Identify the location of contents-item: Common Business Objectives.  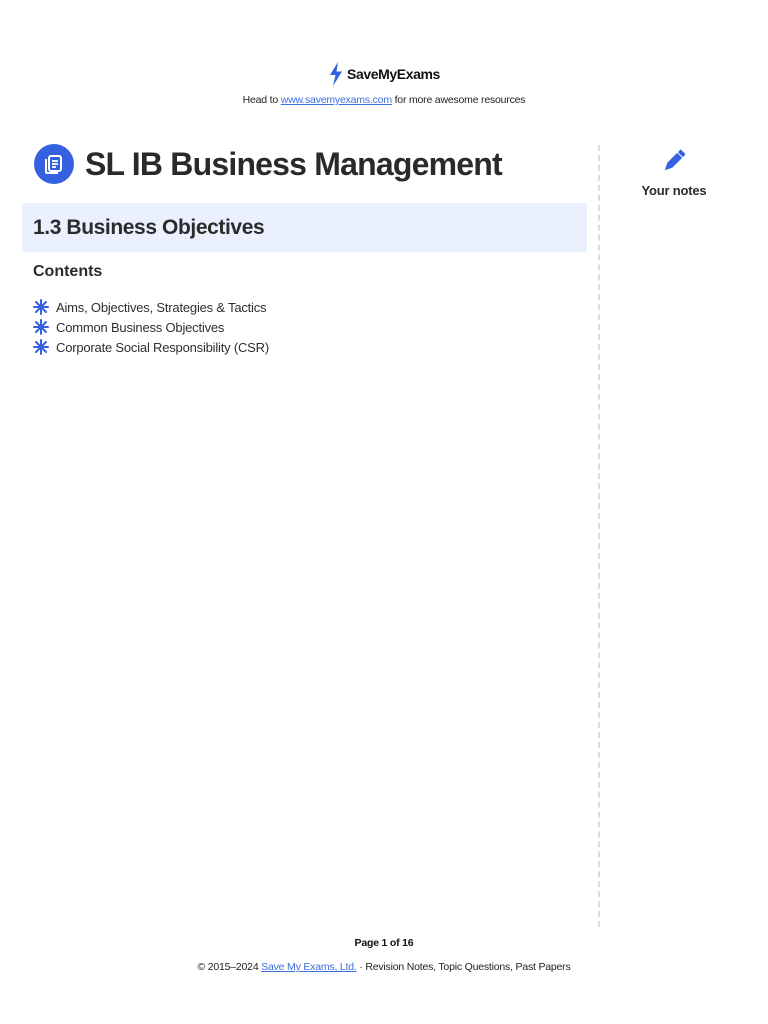
(151, 327).